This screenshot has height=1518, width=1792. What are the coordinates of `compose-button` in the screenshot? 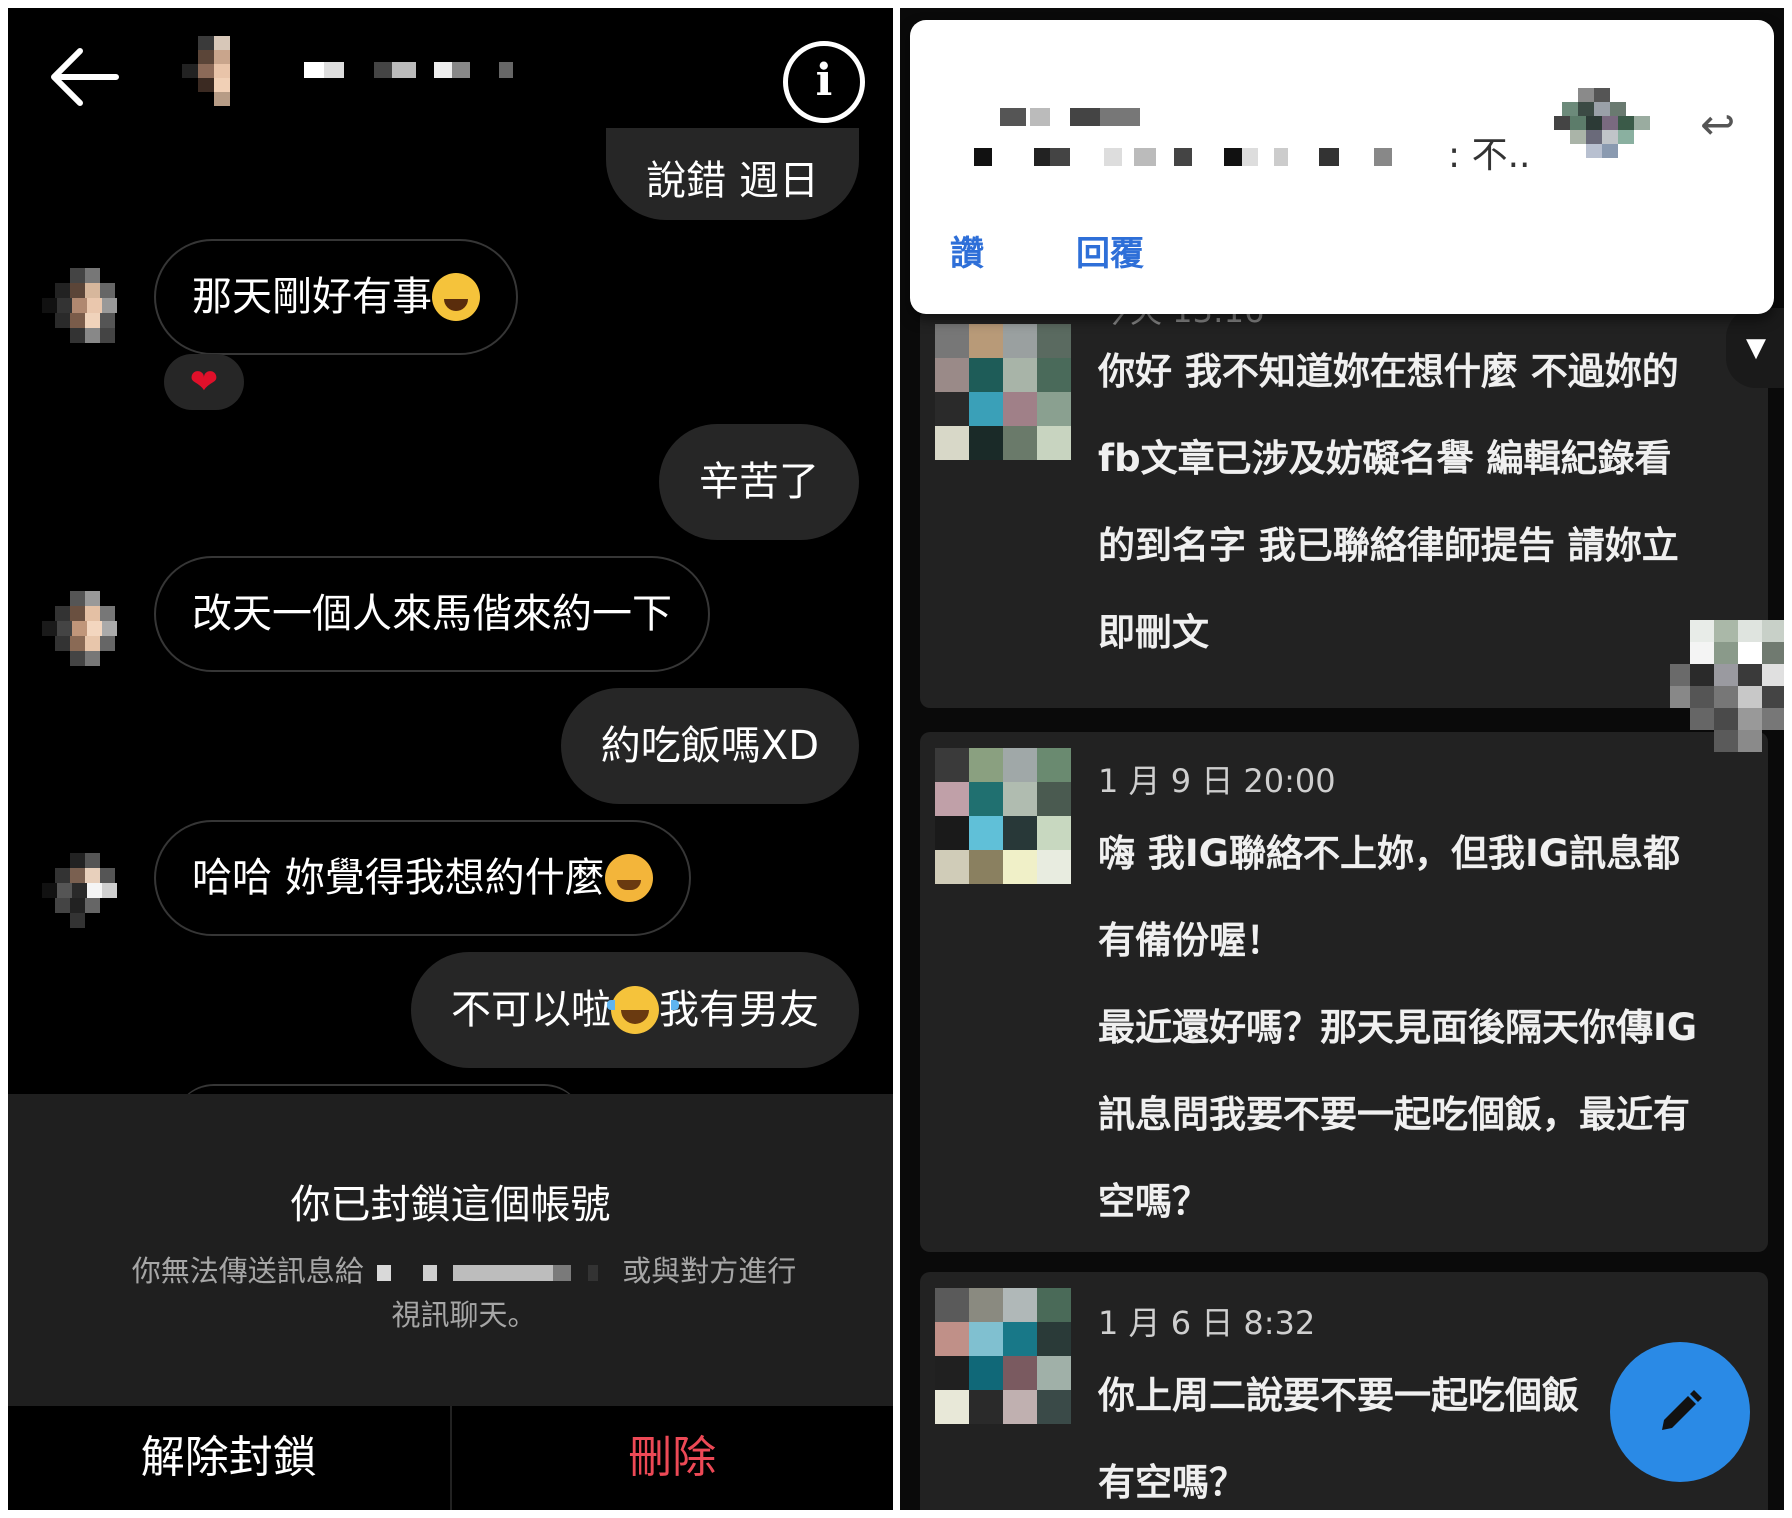 It's located at (1680, 1412).